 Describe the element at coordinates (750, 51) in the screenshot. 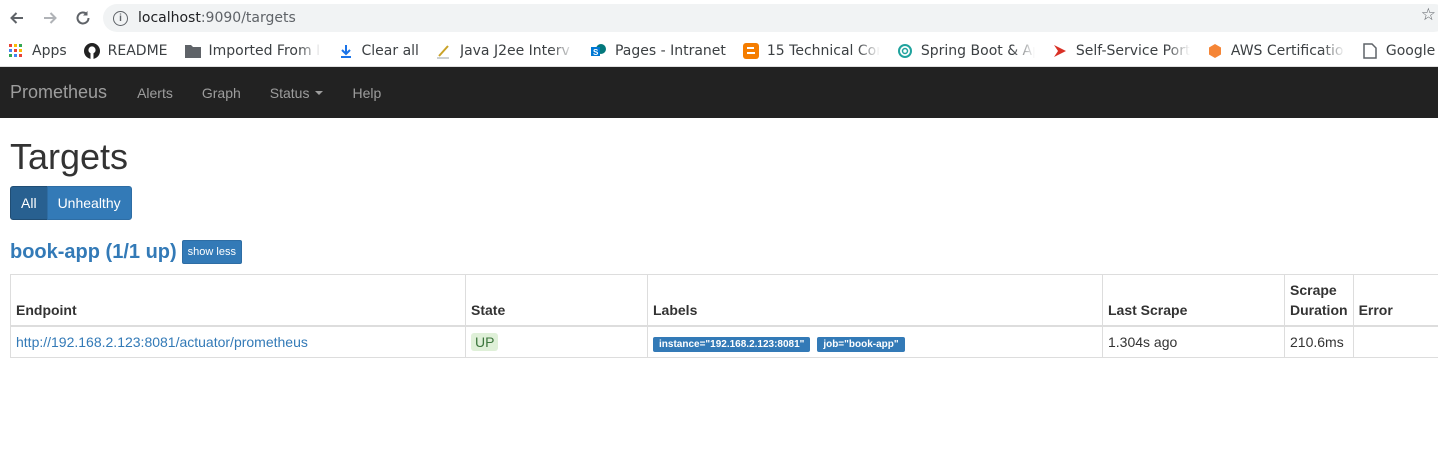

I see `blogger-icon` at that location.